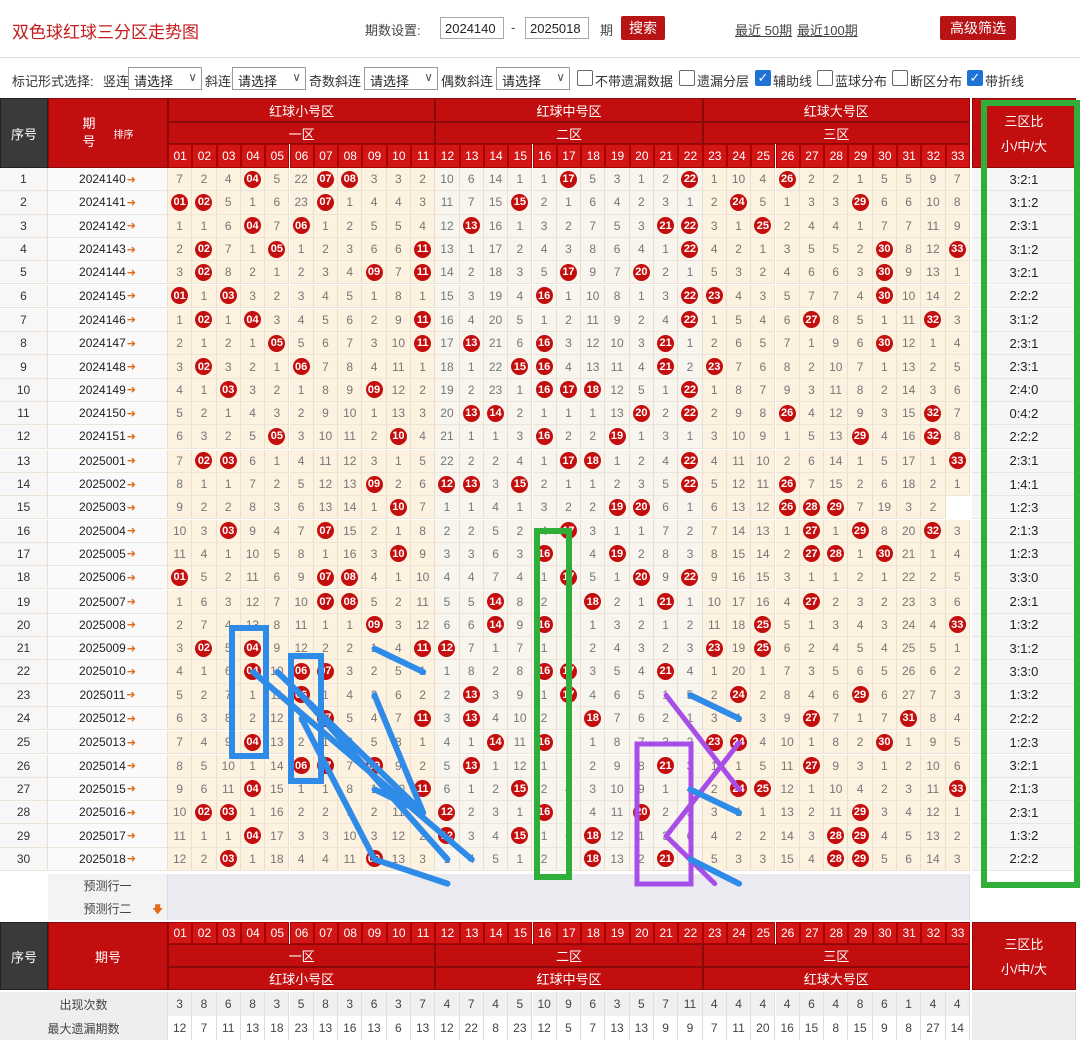 The height and width of the screenshot is (1040, 1080). Describe the element at coordinates (24, 718) in the screenshot. I see `row-seq: 24` at that location.